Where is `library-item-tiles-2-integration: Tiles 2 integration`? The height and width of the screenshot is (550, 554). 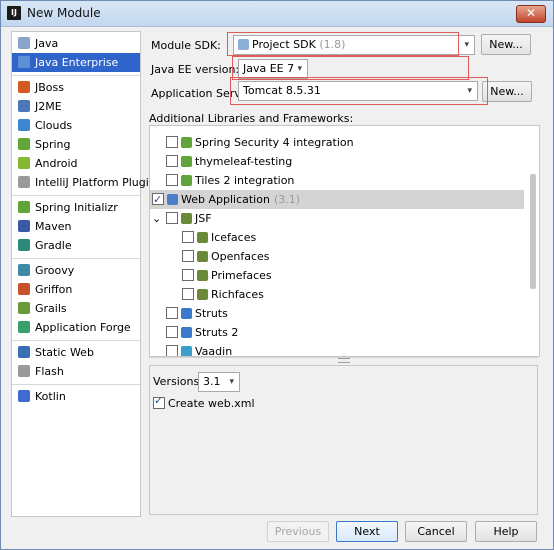
library-item-tiles-2-integration: Tiles 2 integration is located at coordinates (230, 180).